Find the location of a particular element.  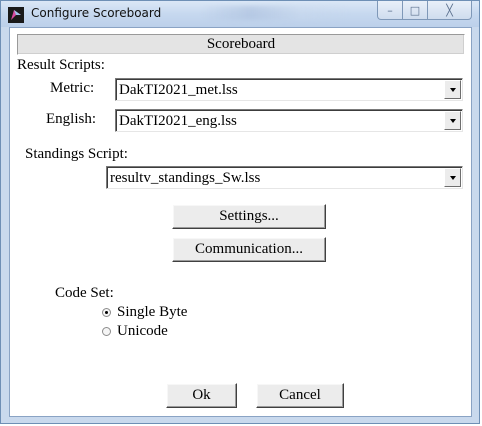

close-button: ╳ is located at coordinates (450, 10).